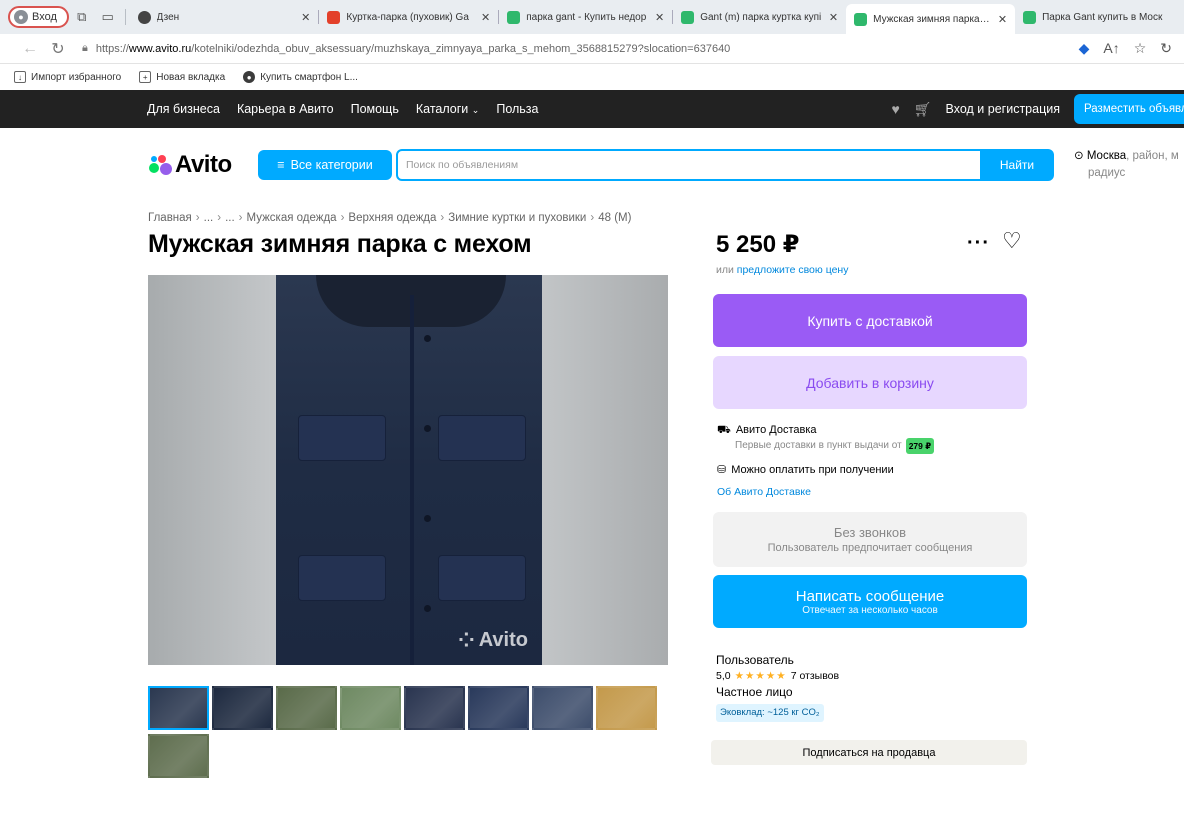  Describe the element at coordinates (224, 17) in the screenshot. I see `tab-dzen: Дзен ✕` at that location.